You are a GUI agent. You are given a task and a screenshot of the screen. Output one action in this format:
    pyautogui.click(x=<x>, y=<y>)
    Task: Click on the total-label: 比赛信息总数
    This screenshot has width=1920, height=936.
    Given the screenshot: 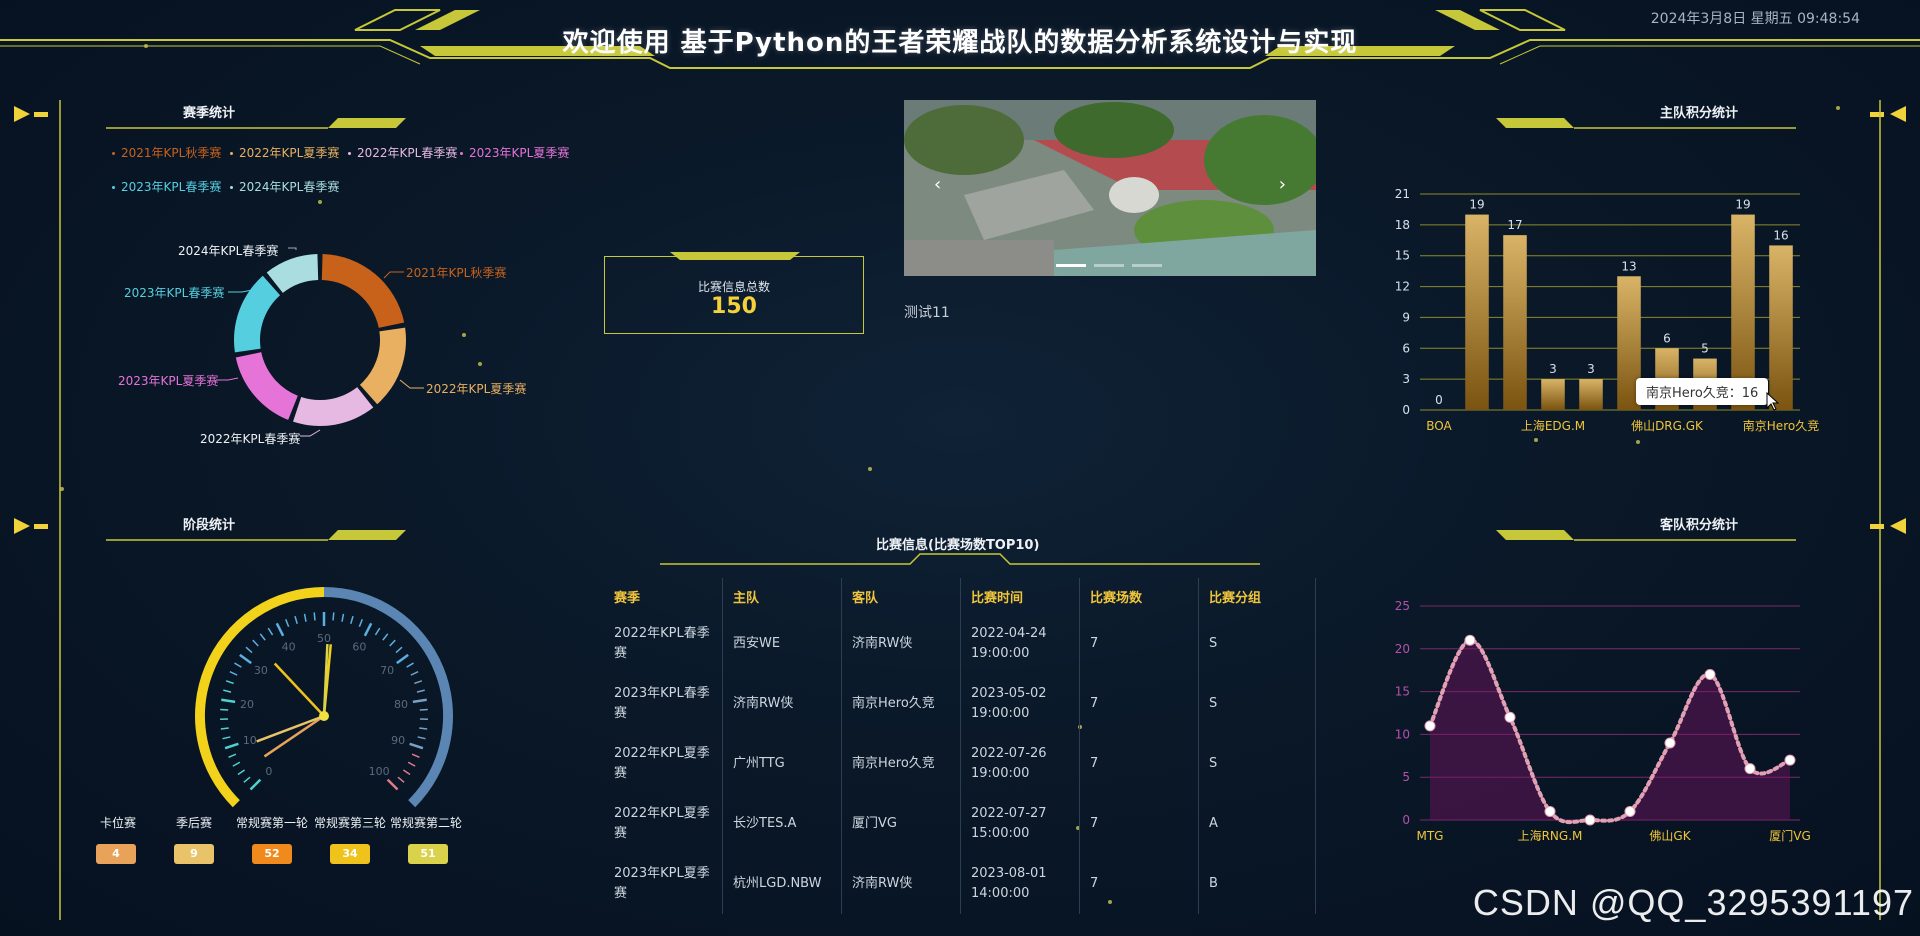 What is the action you would take?
    pyautogui.click(x=733, y=287)
    